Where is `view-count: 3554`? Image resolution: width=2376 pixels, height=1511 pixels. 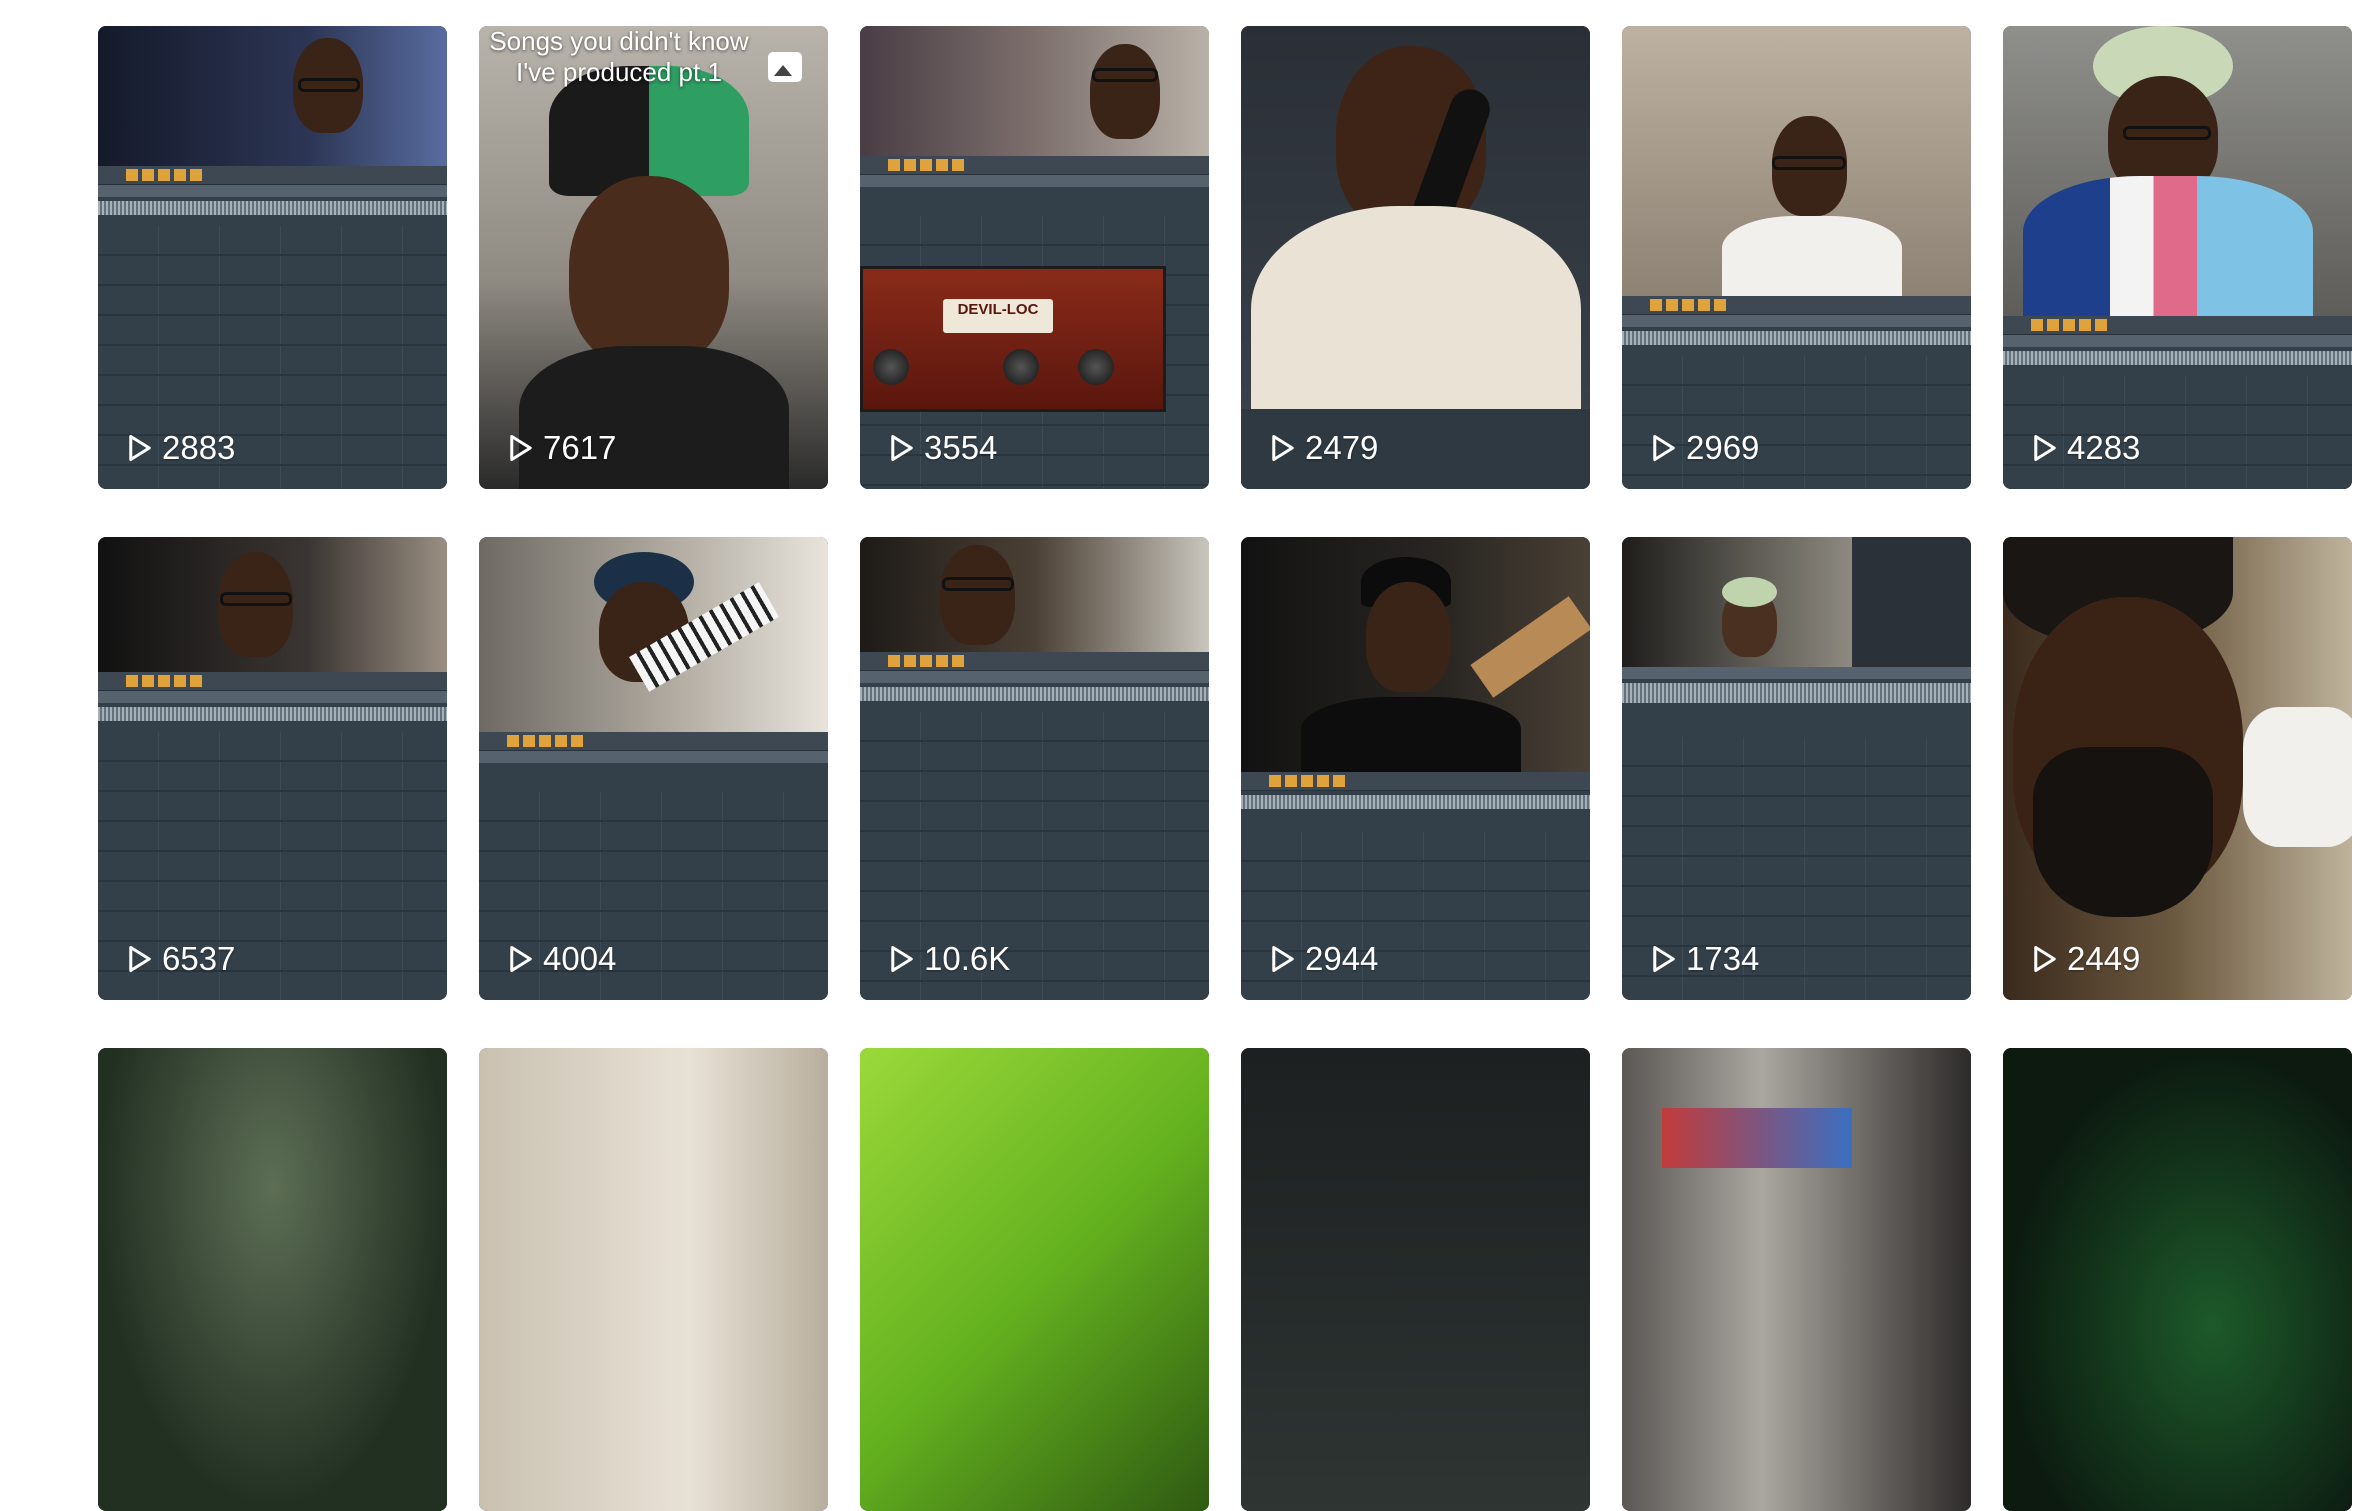 view-count: 3554 is located at coordinates (942, 448).